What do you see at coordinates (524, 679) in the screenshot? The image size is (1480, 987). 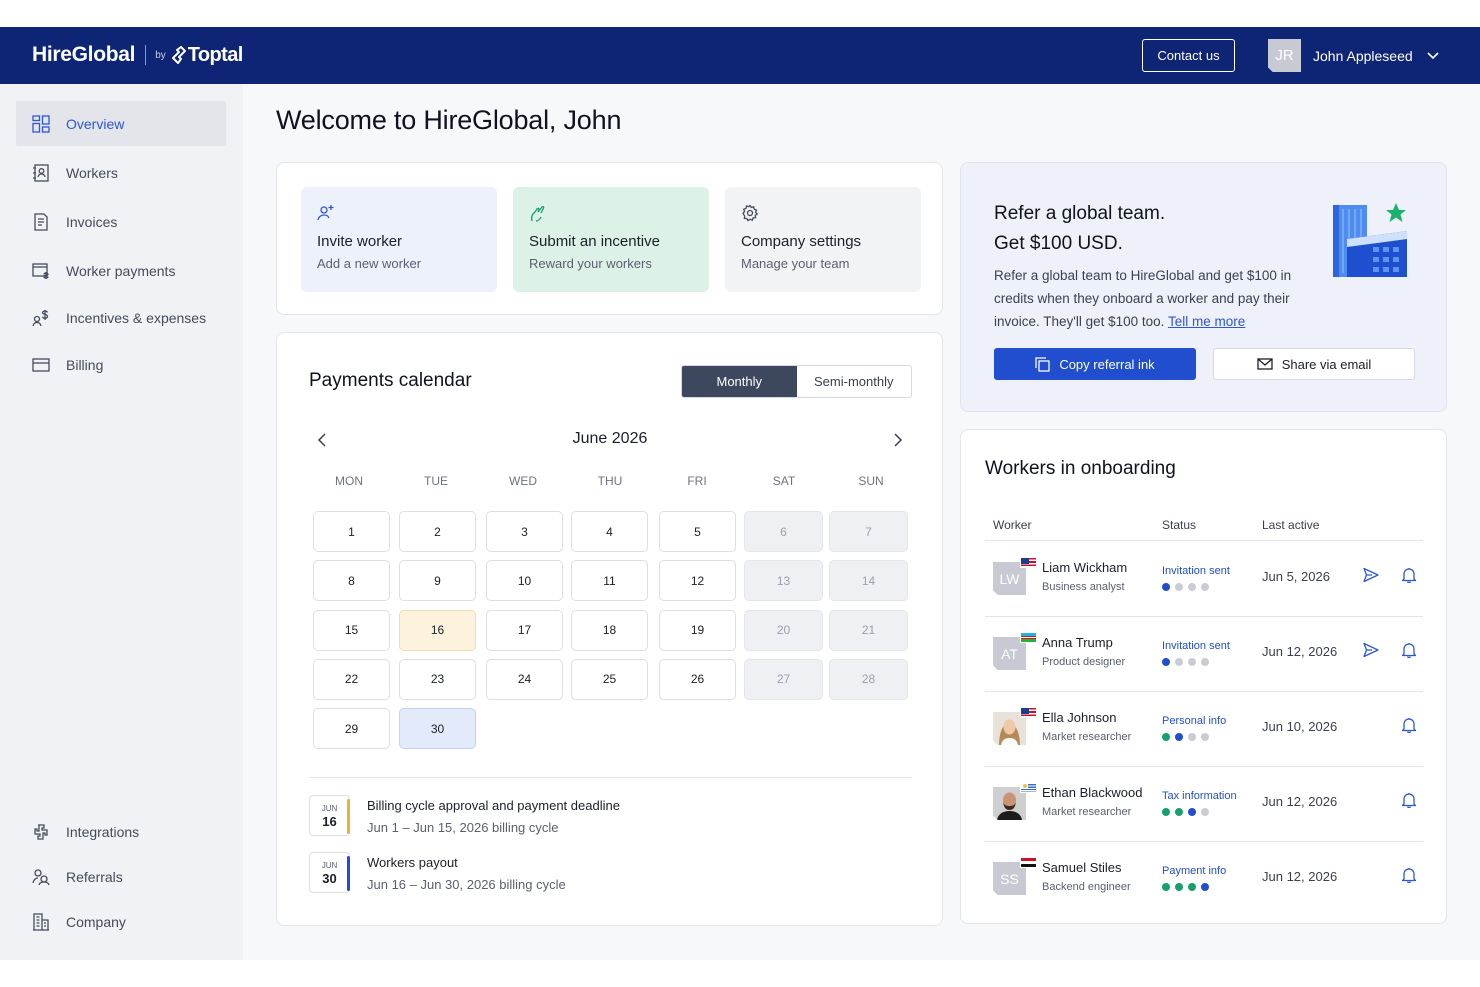 I see `calendar-day: 24` at bounding box center [524, 679].